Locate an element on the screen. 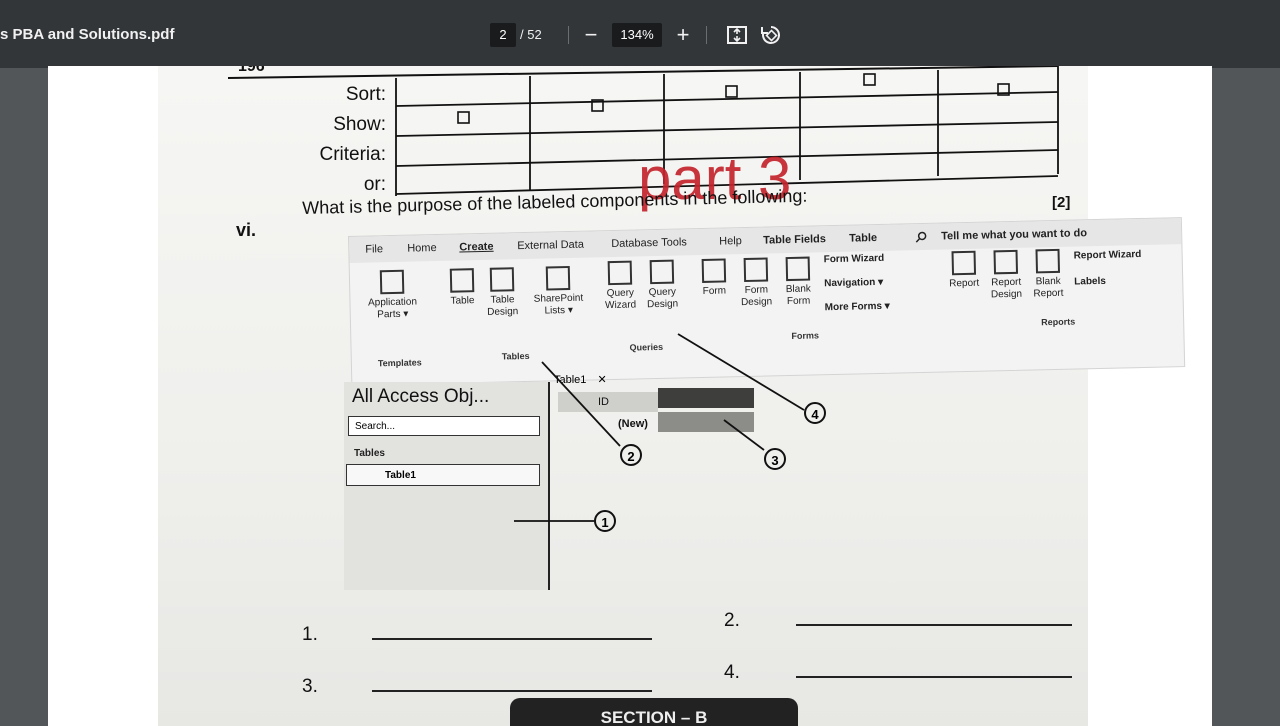 The width and height of the screenshot is (1280, 726). page-number-input: 2 is located at coordinates (503, 35).